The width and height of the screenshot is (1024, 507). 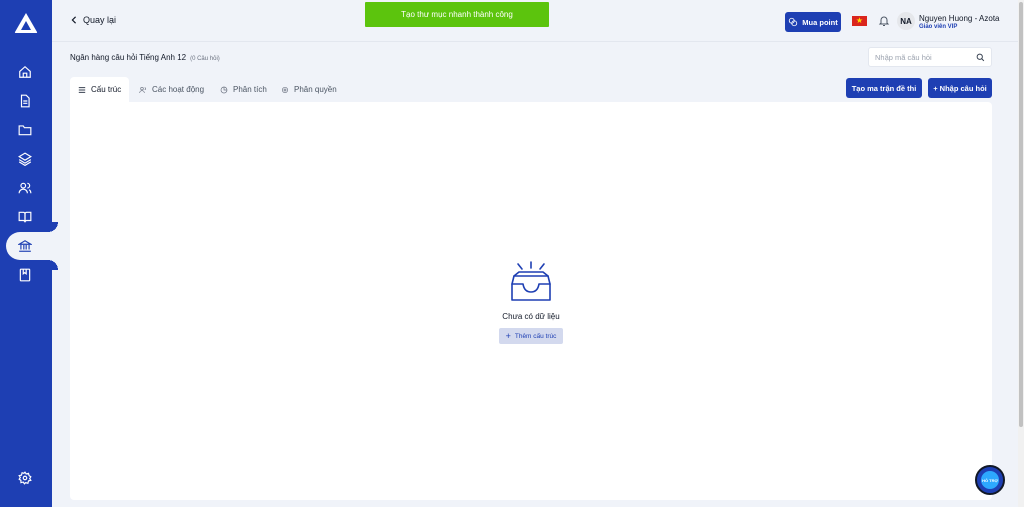 I want to click on search-icon, so click(x=980, y=57).